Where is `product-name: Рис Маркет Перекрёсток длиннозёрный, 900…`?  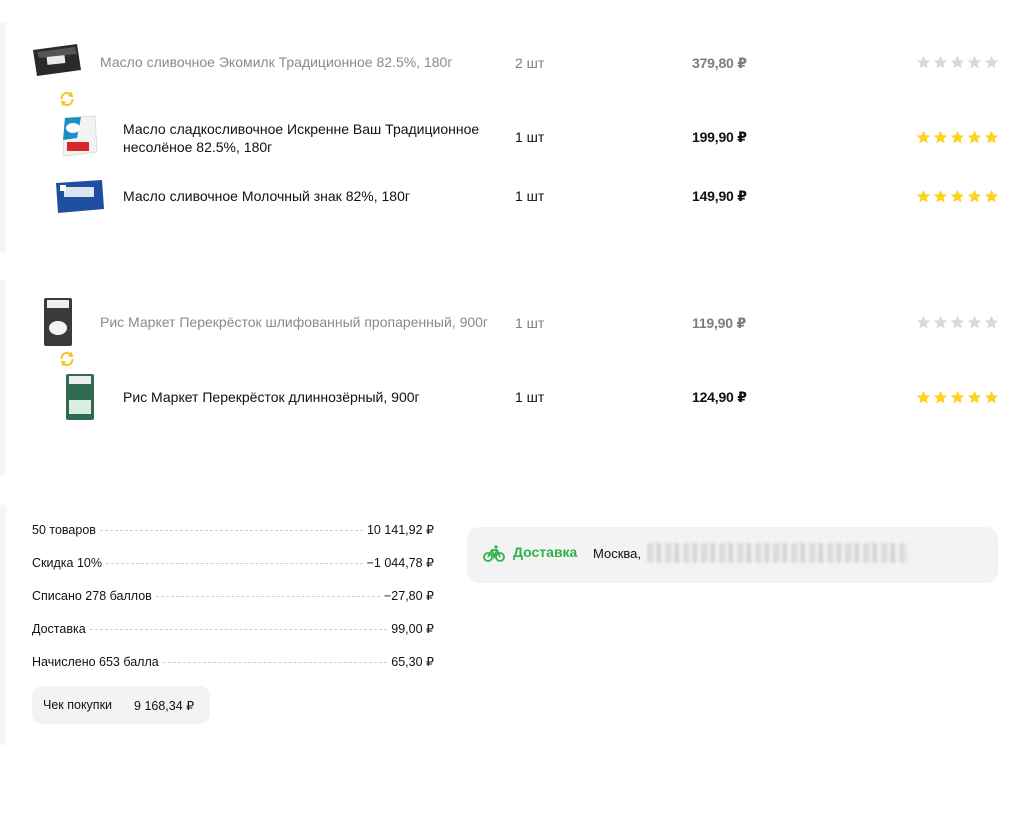
product-name: Рис Маркет Перекрёсток длиннозёрный, 900… is located at coordinates (313, 397).